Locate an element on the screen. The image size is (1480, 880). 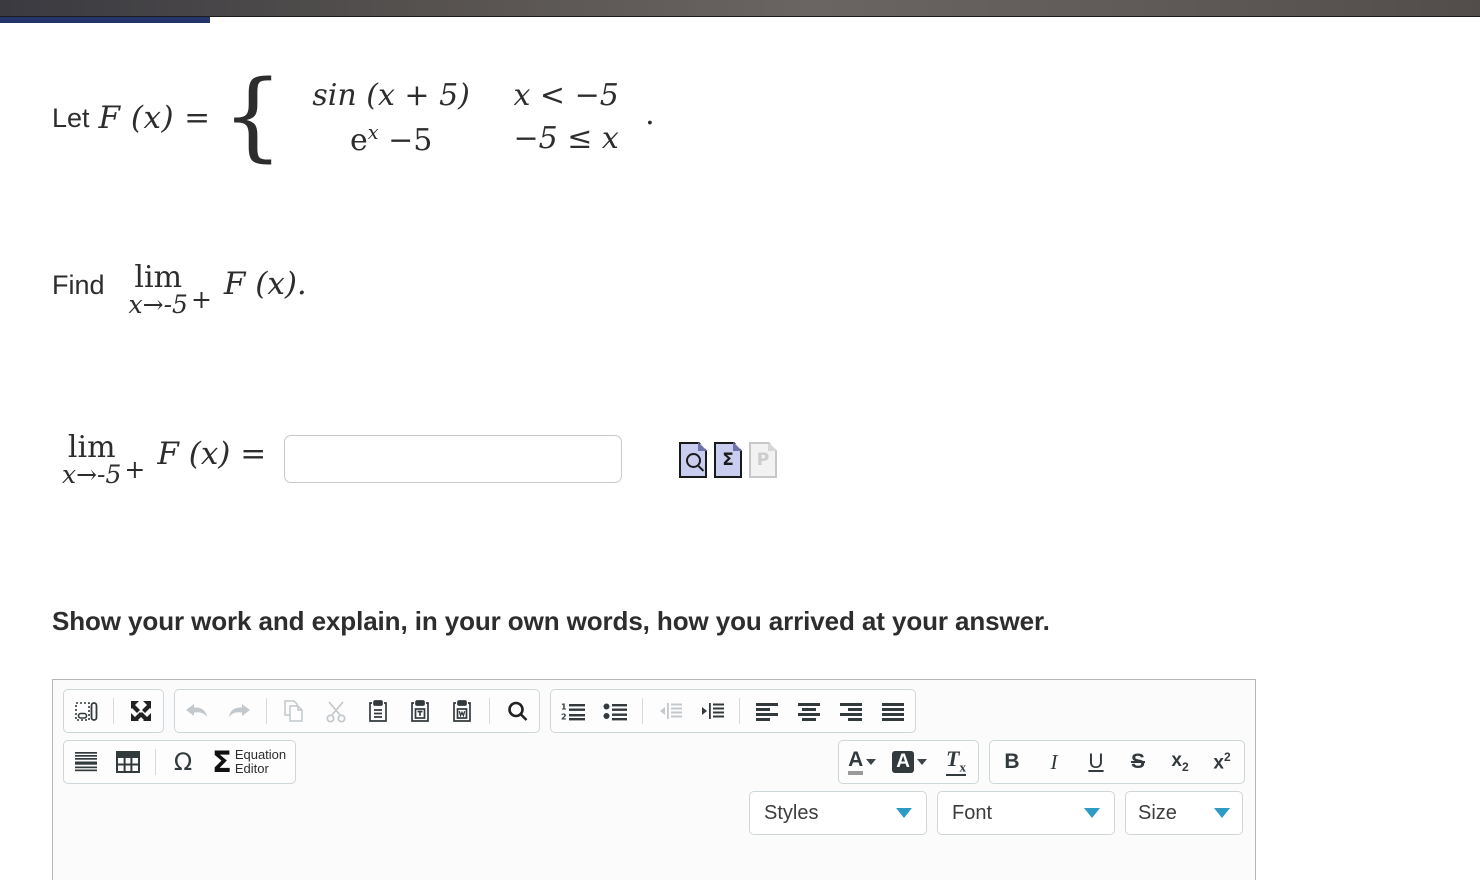
background-color-letter: A is located at coordinates (903, 762).